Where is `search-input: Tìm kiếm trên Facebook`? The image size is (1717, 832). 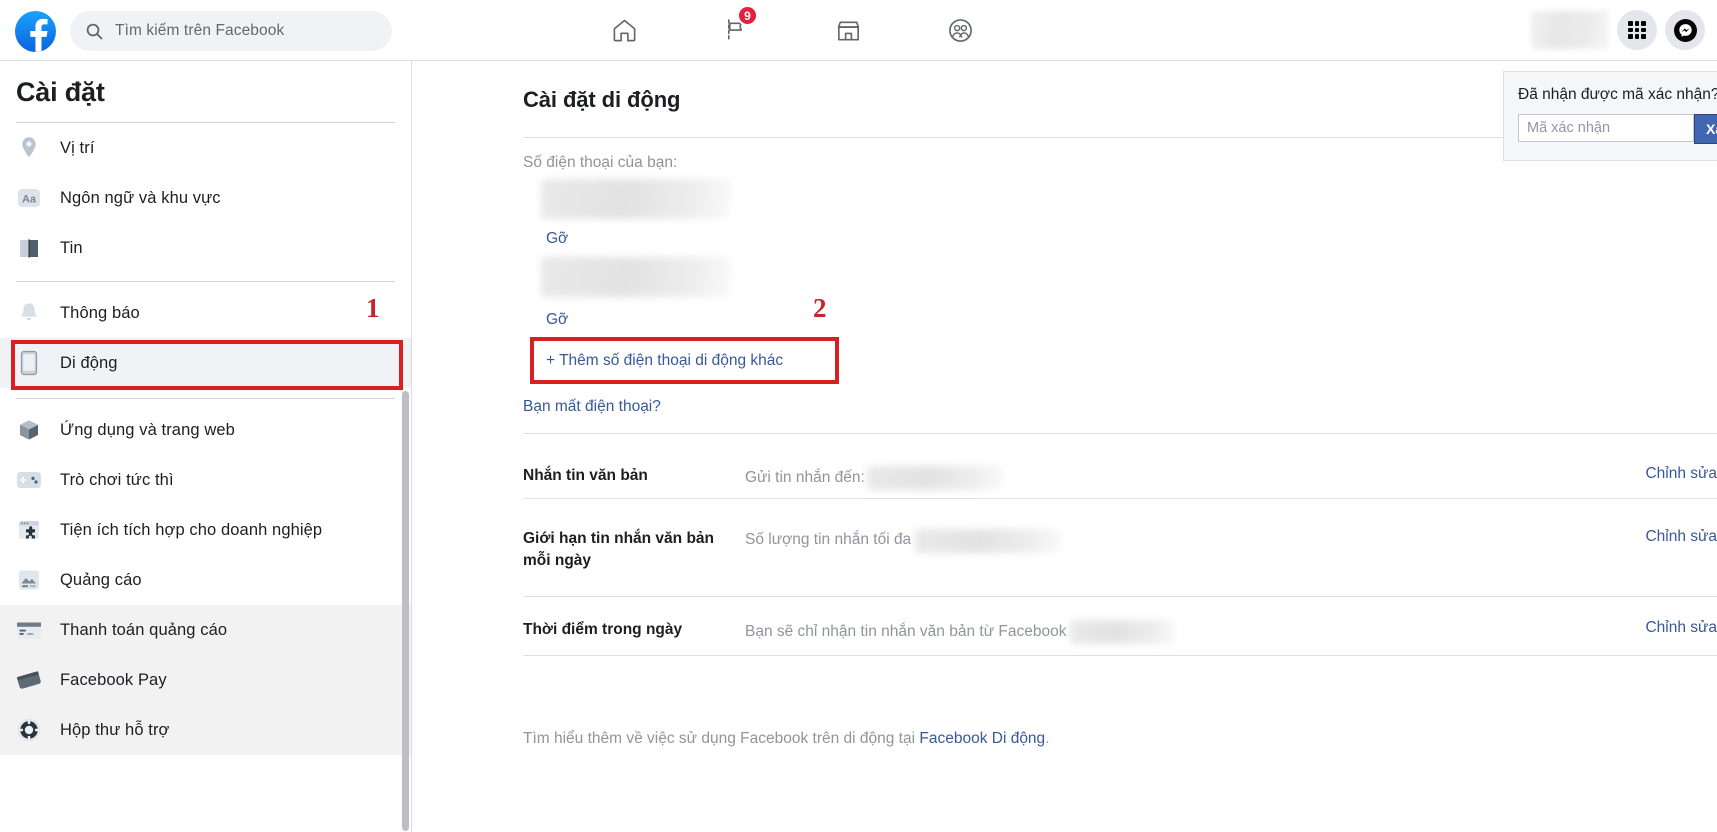 search-input: Tìm kiếm trên Facebook is located at coordinates (231, 31).